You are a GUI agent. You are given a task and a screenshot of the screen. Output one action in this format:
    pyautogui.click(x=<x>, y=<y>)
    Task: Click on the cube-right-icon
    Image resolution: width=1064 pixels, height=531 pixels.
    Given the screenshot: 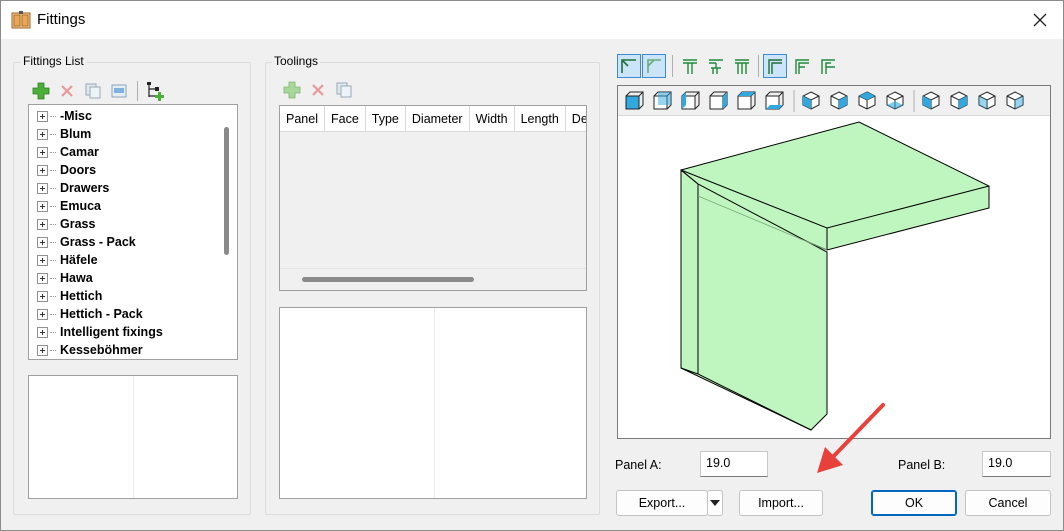 What is the action you would take?
    pyautogui.click(x=718, y=100)
    